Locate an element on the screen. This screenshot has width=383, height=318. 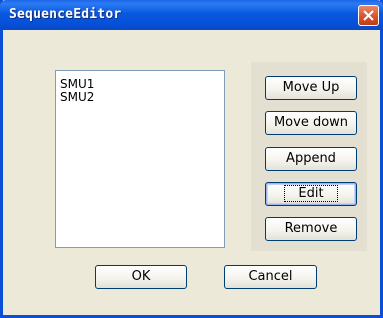
move-up-label: Move Up is located at coordinates (311, 87).